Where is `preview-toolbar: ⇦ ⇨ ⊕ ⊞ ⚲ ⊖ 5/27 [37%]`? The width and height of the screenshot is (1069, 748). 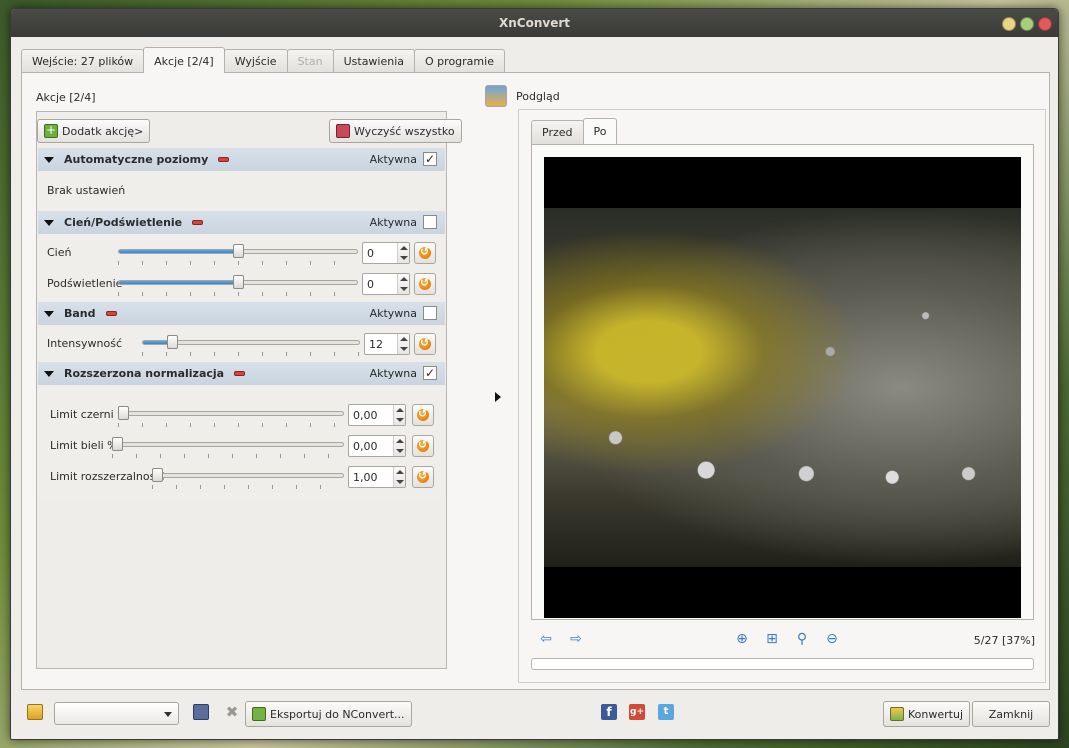 preview-toolbar: ⇦ ⇨ ⊕ ⊞ ⚲ ⊖ 5/27 [37%] is located at coordinates (784, 640).